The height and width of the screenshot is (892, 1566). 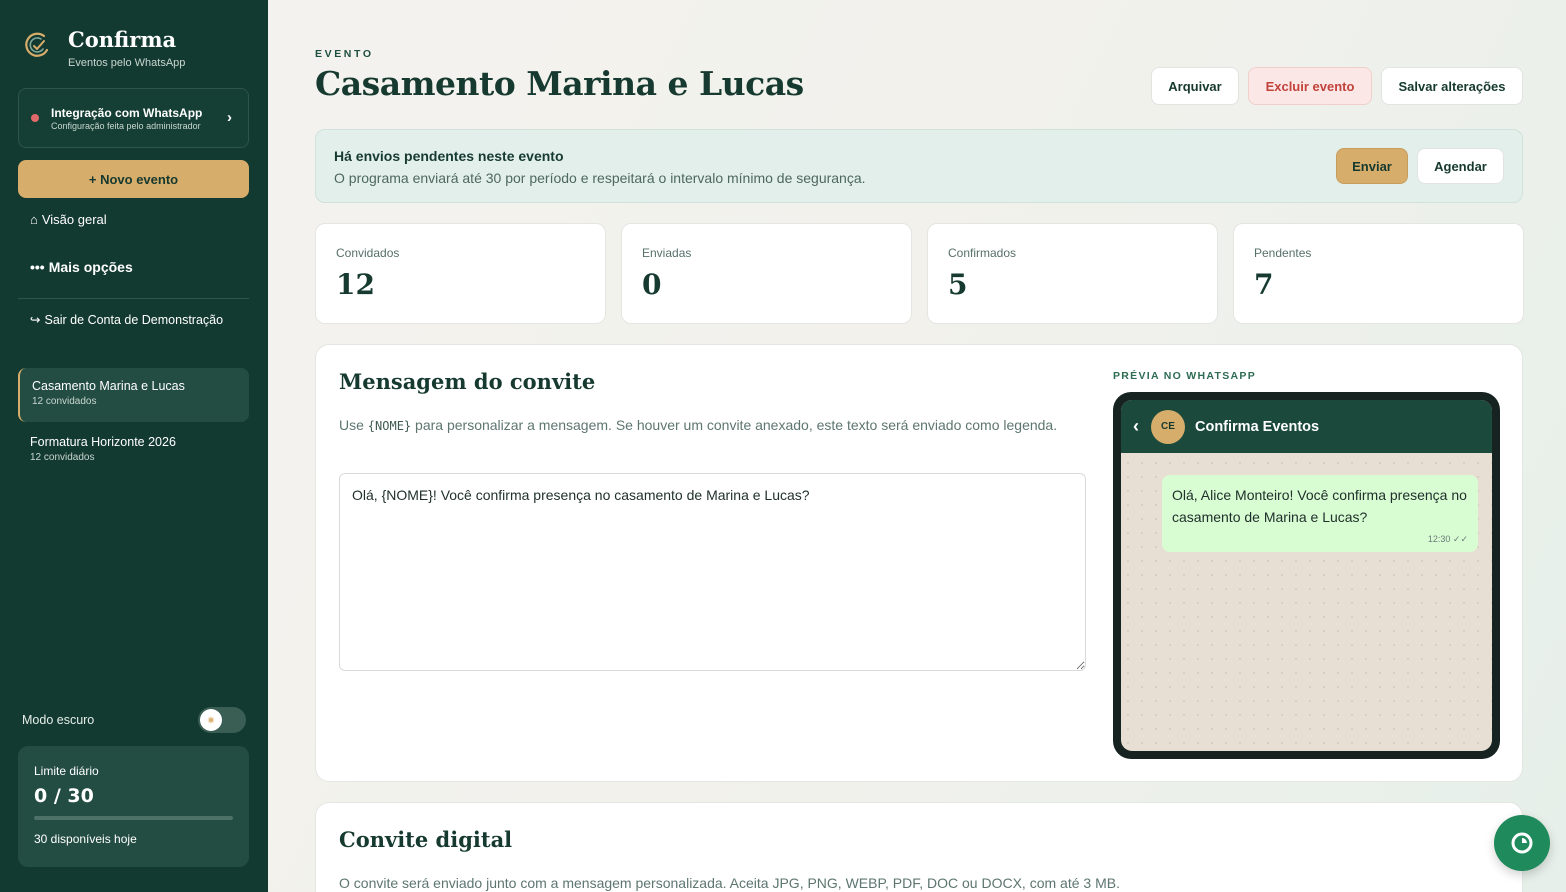 What do you see at coordinates (1257, 426) in the screenshot?
I see `contact-name: Confirma Eventos` at bounding box center [1257, 426].